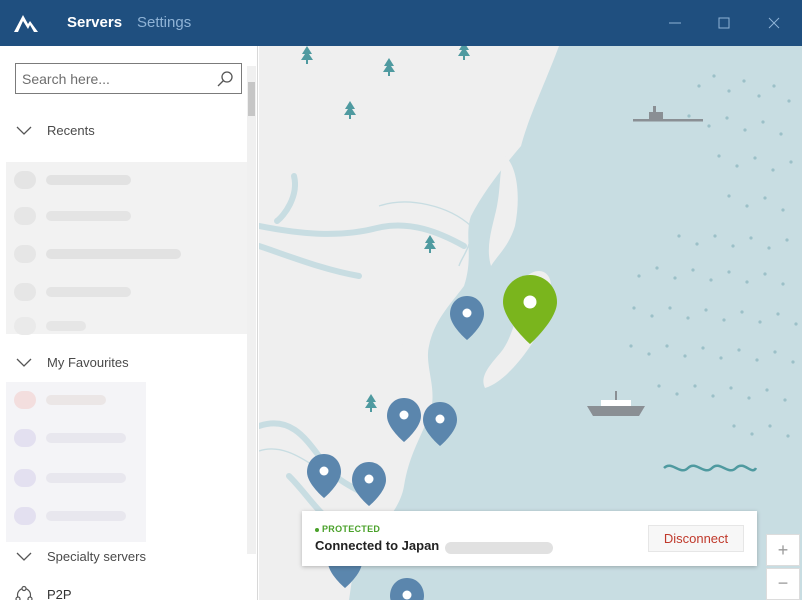 The height and width of the screenshot is (600, 802). I want to click on tab-settings: Settings, so click(164, 22).